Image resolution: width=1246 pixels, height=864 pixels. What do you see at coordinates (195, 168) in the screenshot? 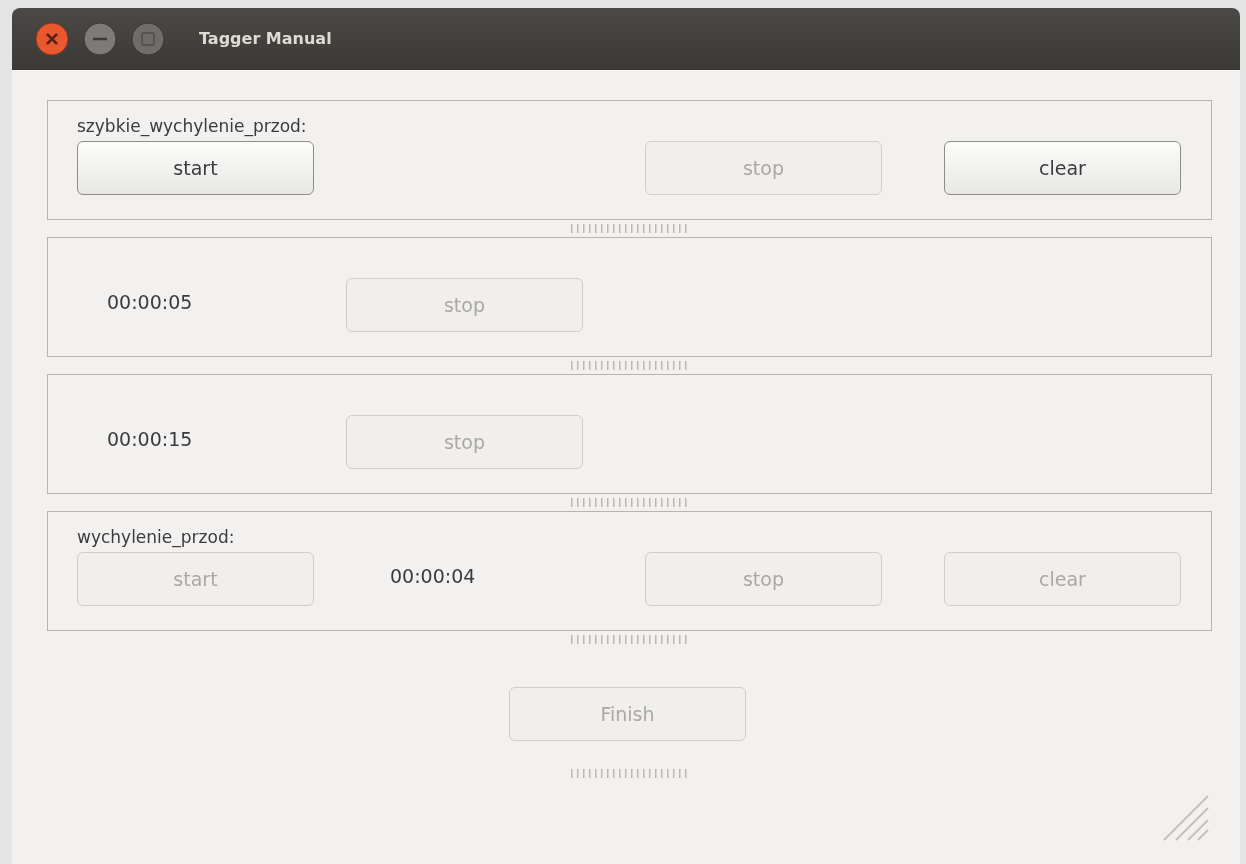
I see `start-button: start` at bounding box center [195, 168].